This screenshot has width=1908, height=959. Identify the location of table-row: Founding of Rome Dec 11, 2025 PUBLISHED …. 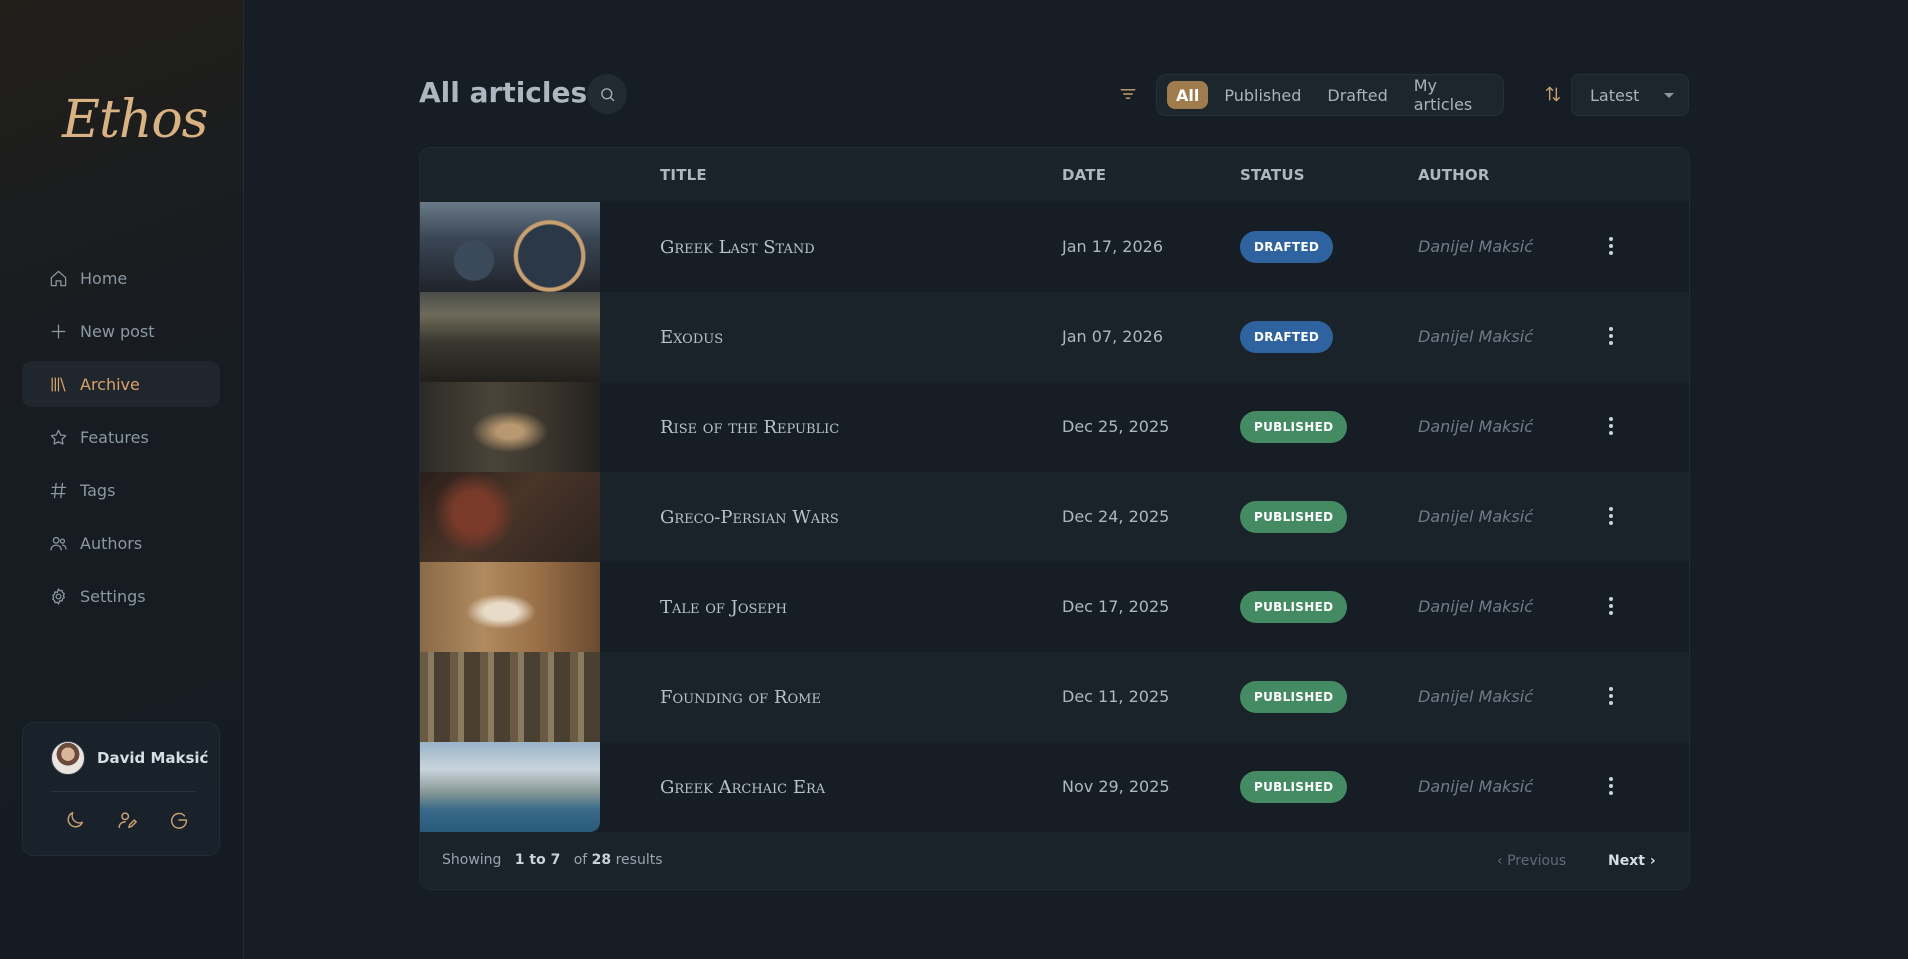
(1054, 697).